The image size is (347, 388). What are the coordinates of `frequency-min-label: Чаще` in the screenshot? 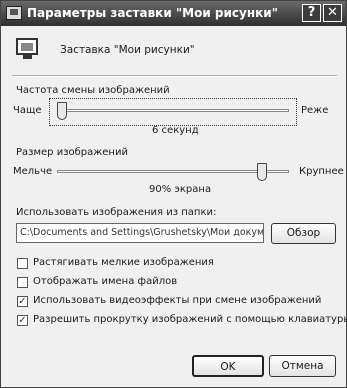 It's located at (27, 110).